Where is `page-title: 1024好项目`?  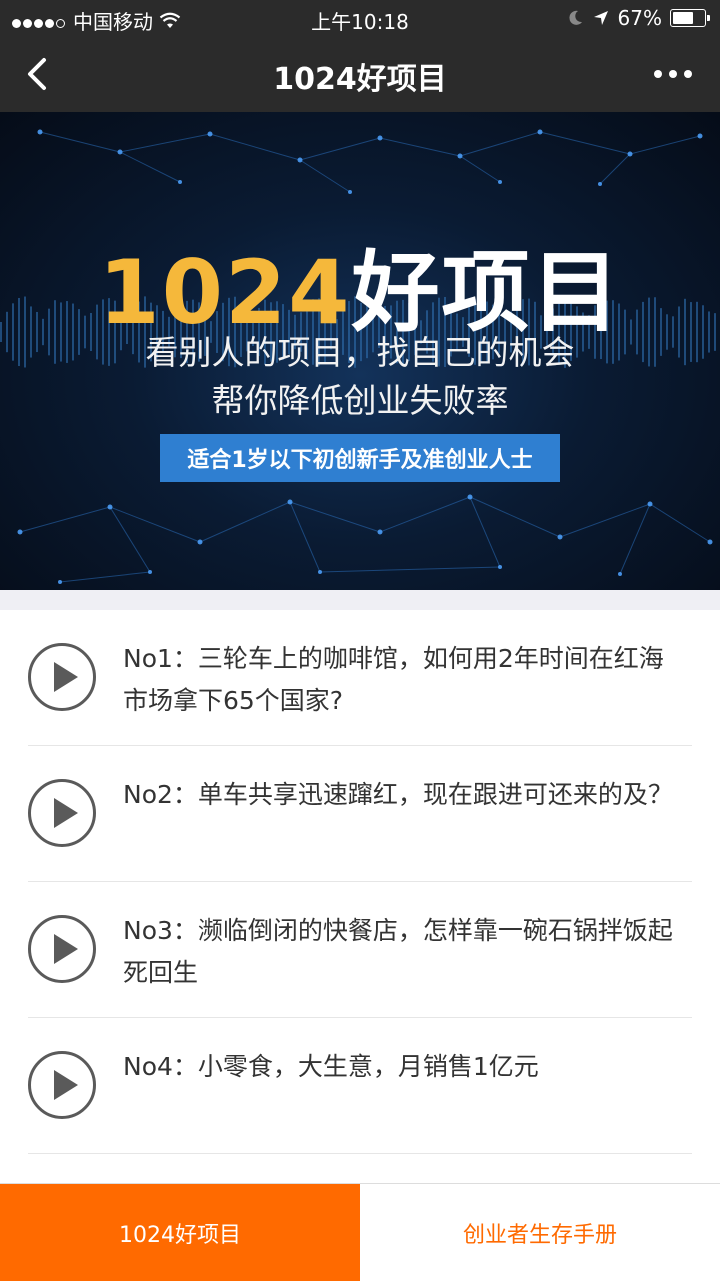
page-title: 1024好项目 is located at coordinates (360, 79).